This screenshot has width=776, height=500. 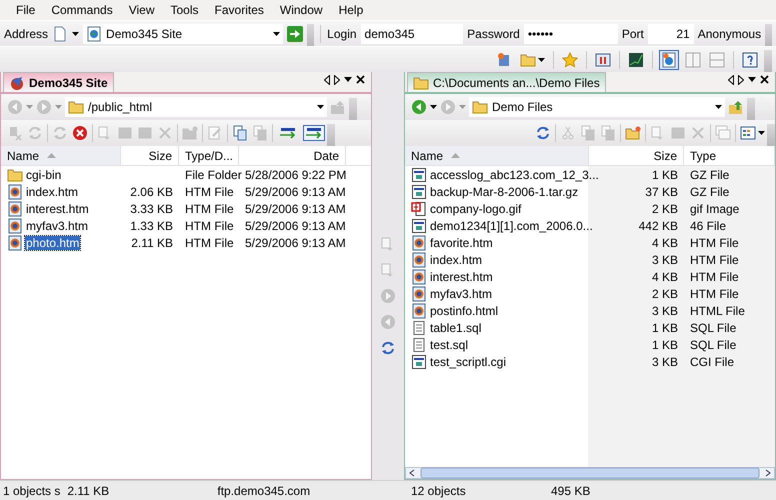 I want to click on address-label: Address, so click(x=26, y=33).